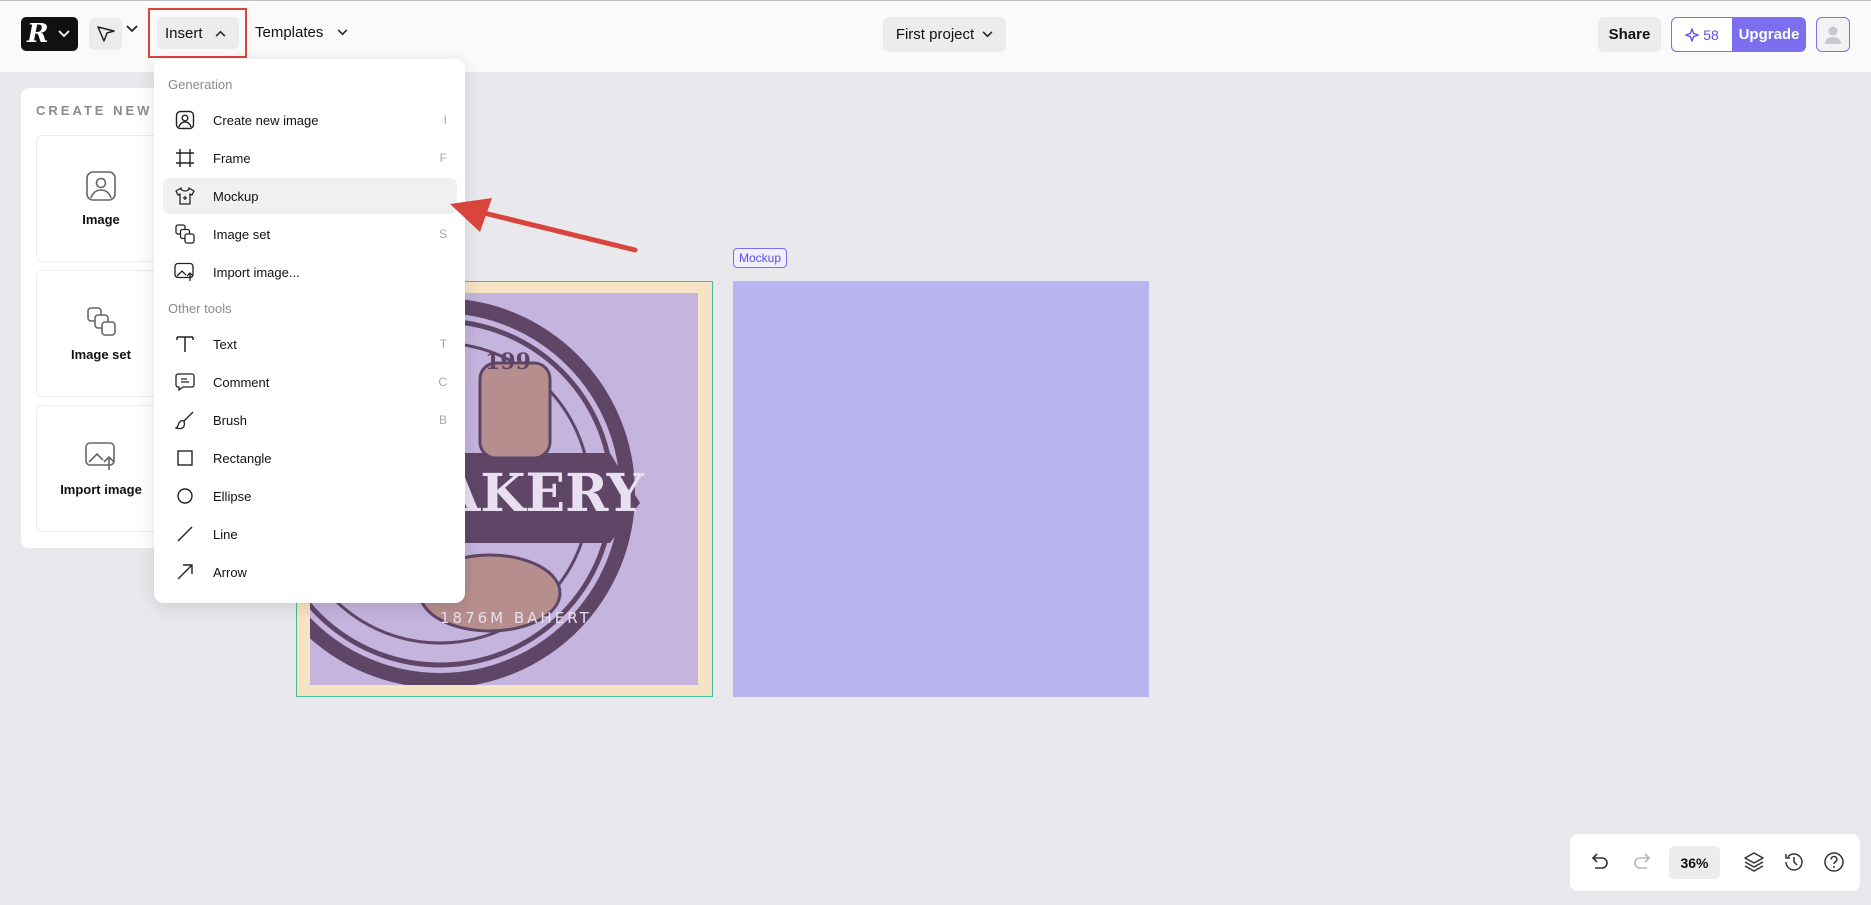  What do you see at coordinates (544, 225) in the screenshot?
I see `annotation-arrow` at bounding box center [544, 225].